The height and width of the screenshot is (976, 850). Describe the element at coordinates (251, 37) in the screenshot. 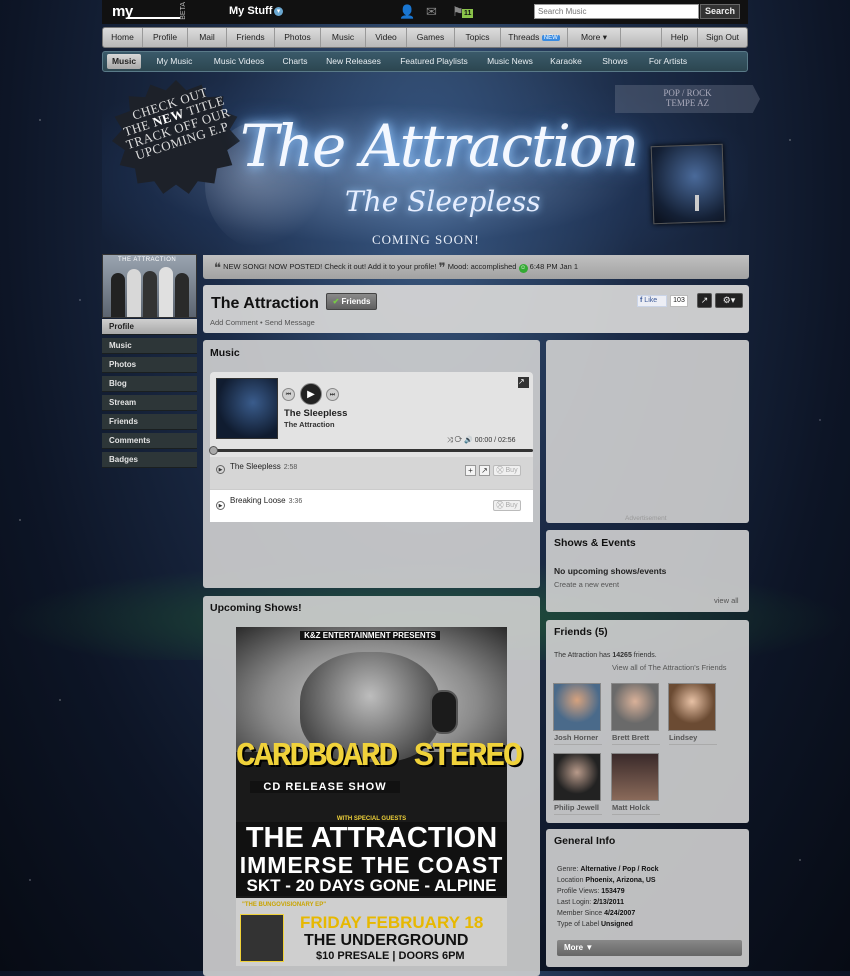

I see `nav-friends: Friends` at that location.